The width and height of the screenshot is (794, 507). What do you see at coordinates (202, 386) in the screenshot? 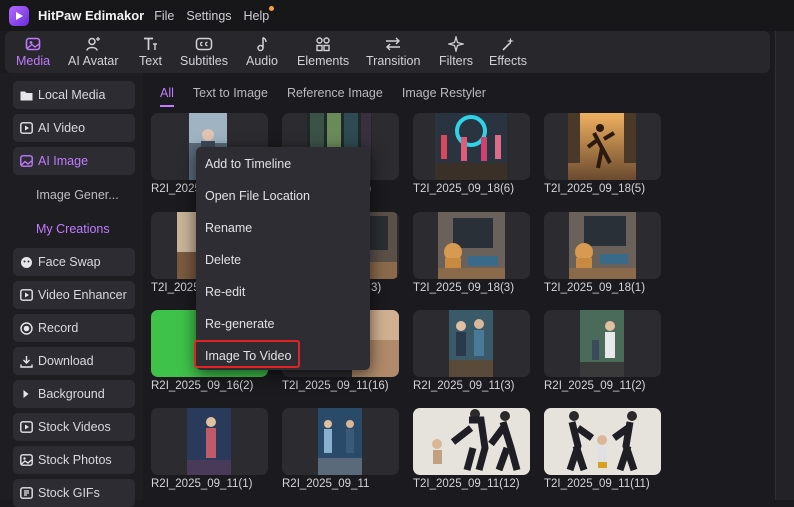
I see `thumbnail-caption: R2I_2025_09_16(2)` at bounding box center [202, 386].